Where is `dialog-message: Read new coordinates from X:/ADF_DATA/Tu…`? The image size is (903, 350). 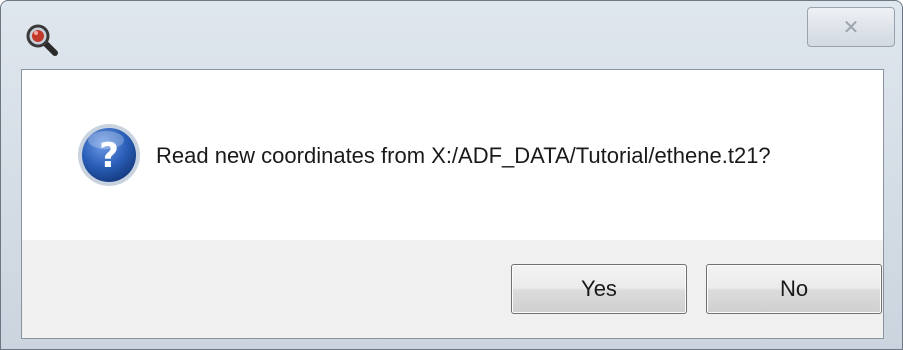 dialog-message: Read new coordinates from X:/ADF_DATA/Tu… is located at coordinates (463, 155).